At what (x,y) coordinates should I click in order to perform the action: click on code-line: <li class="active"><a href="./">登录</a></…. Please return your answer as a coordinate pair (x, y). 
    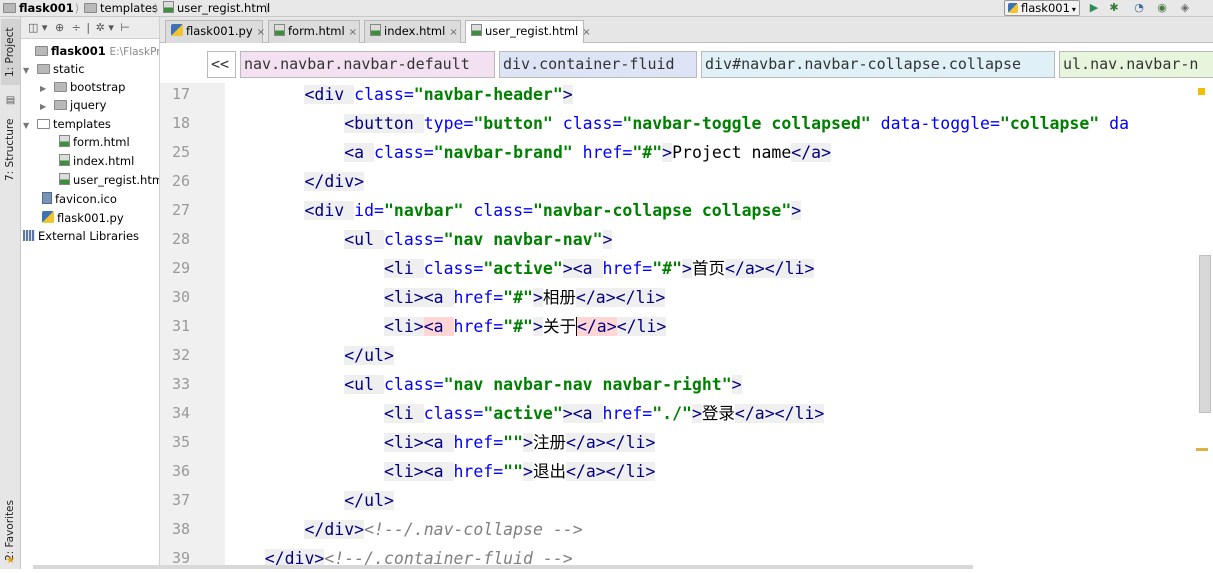
    Looking at the image, I should click on (525, 413).